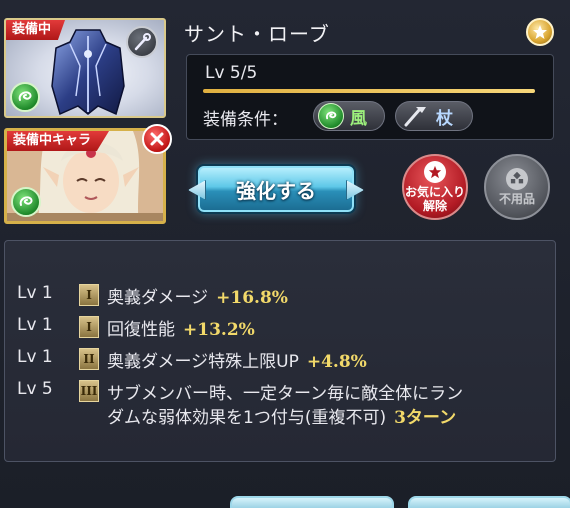 This screenshot has height=508, width=570. Describe the element at coordinates (219, 330) in the screenshot. I see `skill-value: +13.2%` at that location.